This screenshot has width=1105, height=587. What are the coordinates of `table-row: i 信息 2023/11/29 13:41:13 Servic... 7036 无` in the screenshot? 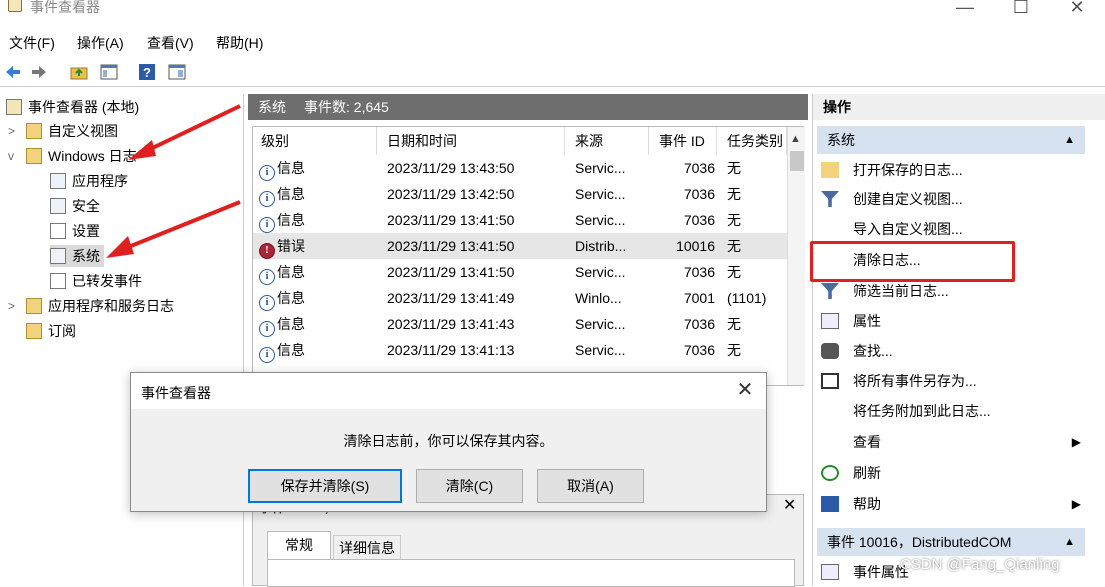 It's located at (520, 350).